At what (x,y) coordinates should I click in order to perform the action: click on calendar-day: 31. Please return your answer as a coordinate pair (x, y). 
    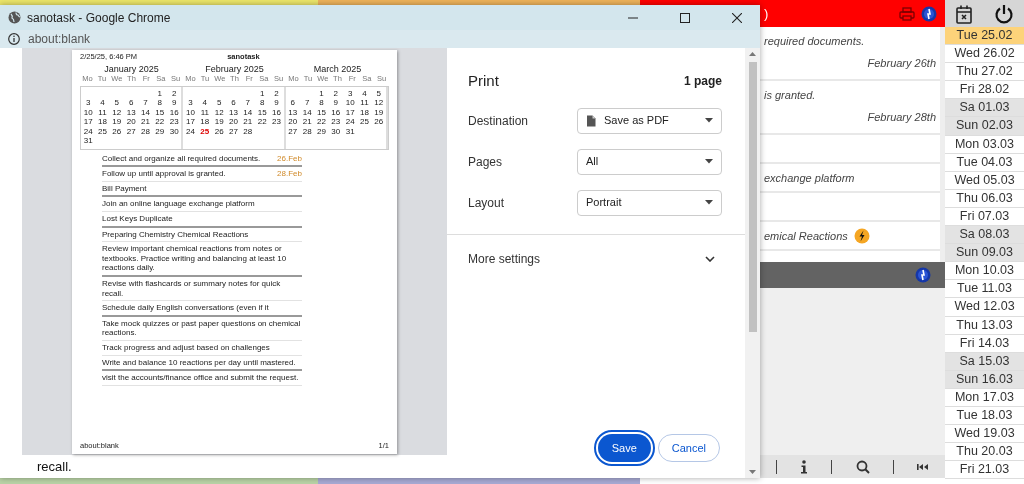
    Looking at the image, I should click on (88, 141).